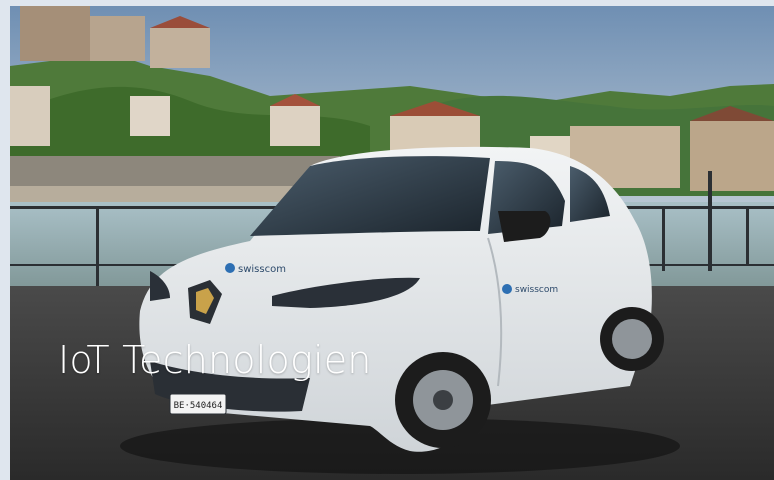 The width and height of the screenshot is (774, 480). What do you see at coordinates (215, 360) in the screenshot?
I see `hero-title: IoT Technologien` at bounding box center [215, 360].